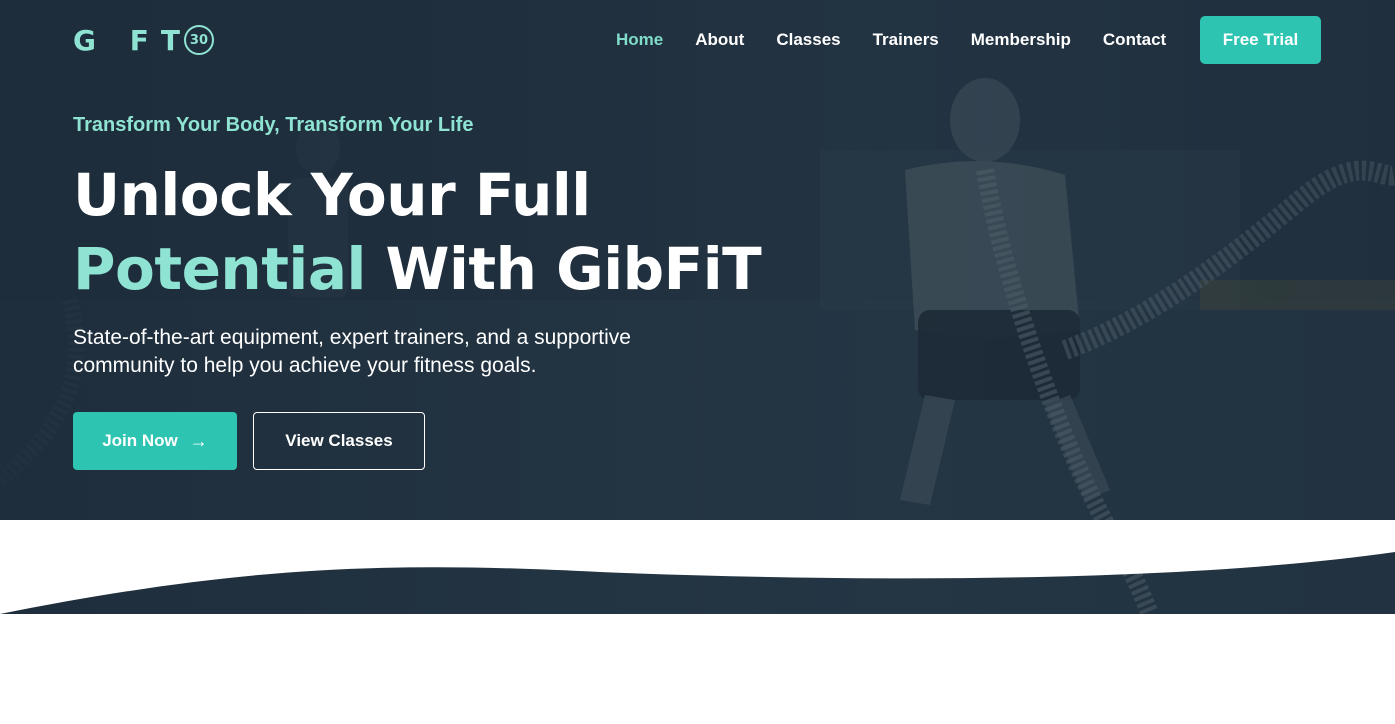 The image size is (1395, 724). What do you see at coordinates (332, 195) in the screenshot?
I see `headline-line-1: Unlock Your Full` at bounding box center [332, 195].